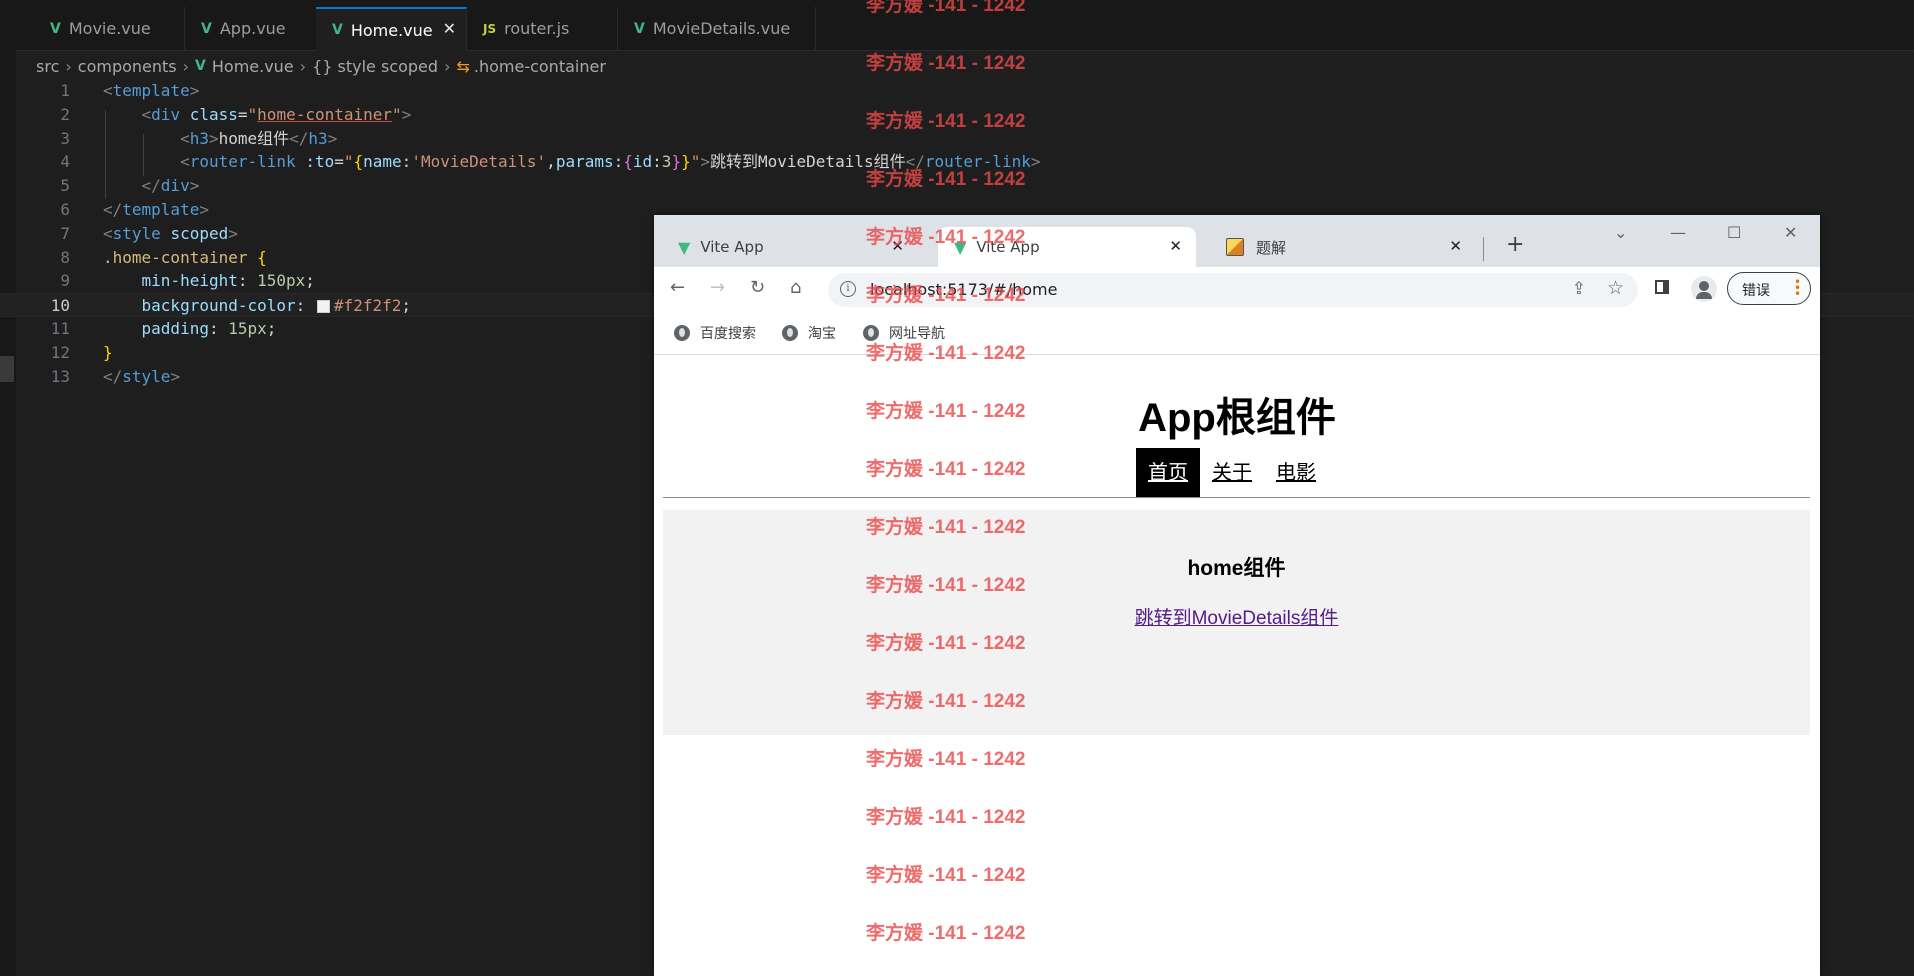 Image resolution: width=1914 pixels, height=976 pixels. I want to click on url-text: localhost:5173/#/home, so click(963, 289).